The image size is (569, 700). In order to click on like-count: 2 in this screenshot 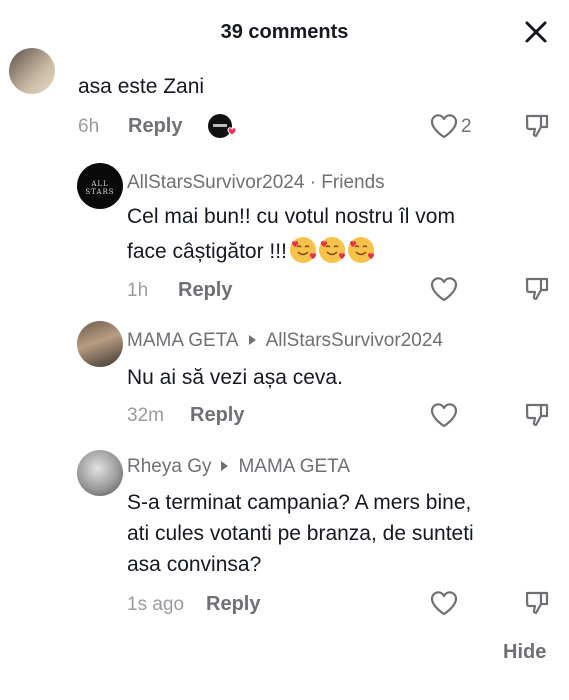, I will do `click(466, 126)`.